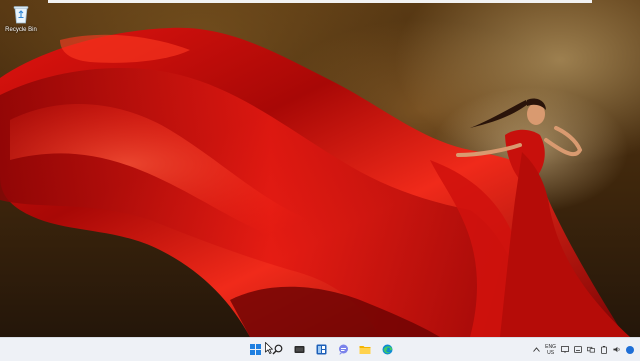 Image resolution: width=640 pixels, height=361 pixels. I want to click on region-code: US, so click(551, 352).